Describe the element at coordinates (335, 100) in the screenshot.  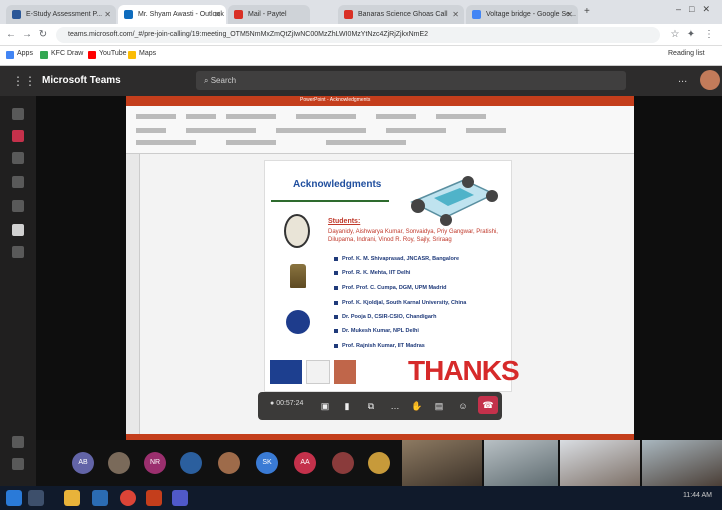
I see `ppt-window-title: PowerPoint - Acknowledgments` at that location.